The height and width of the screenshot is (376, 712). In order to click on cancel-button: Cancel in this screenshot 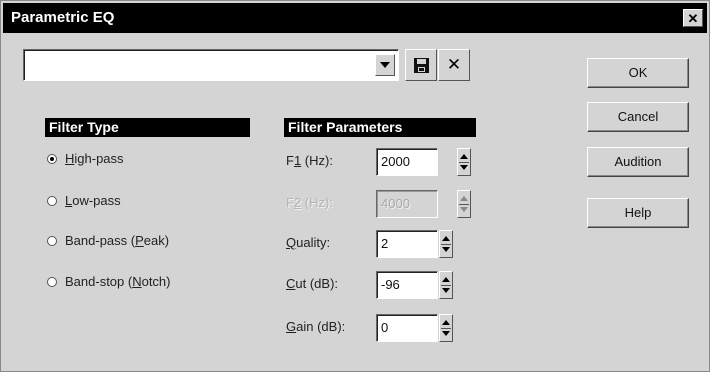, I will do `click(638, 117)`.